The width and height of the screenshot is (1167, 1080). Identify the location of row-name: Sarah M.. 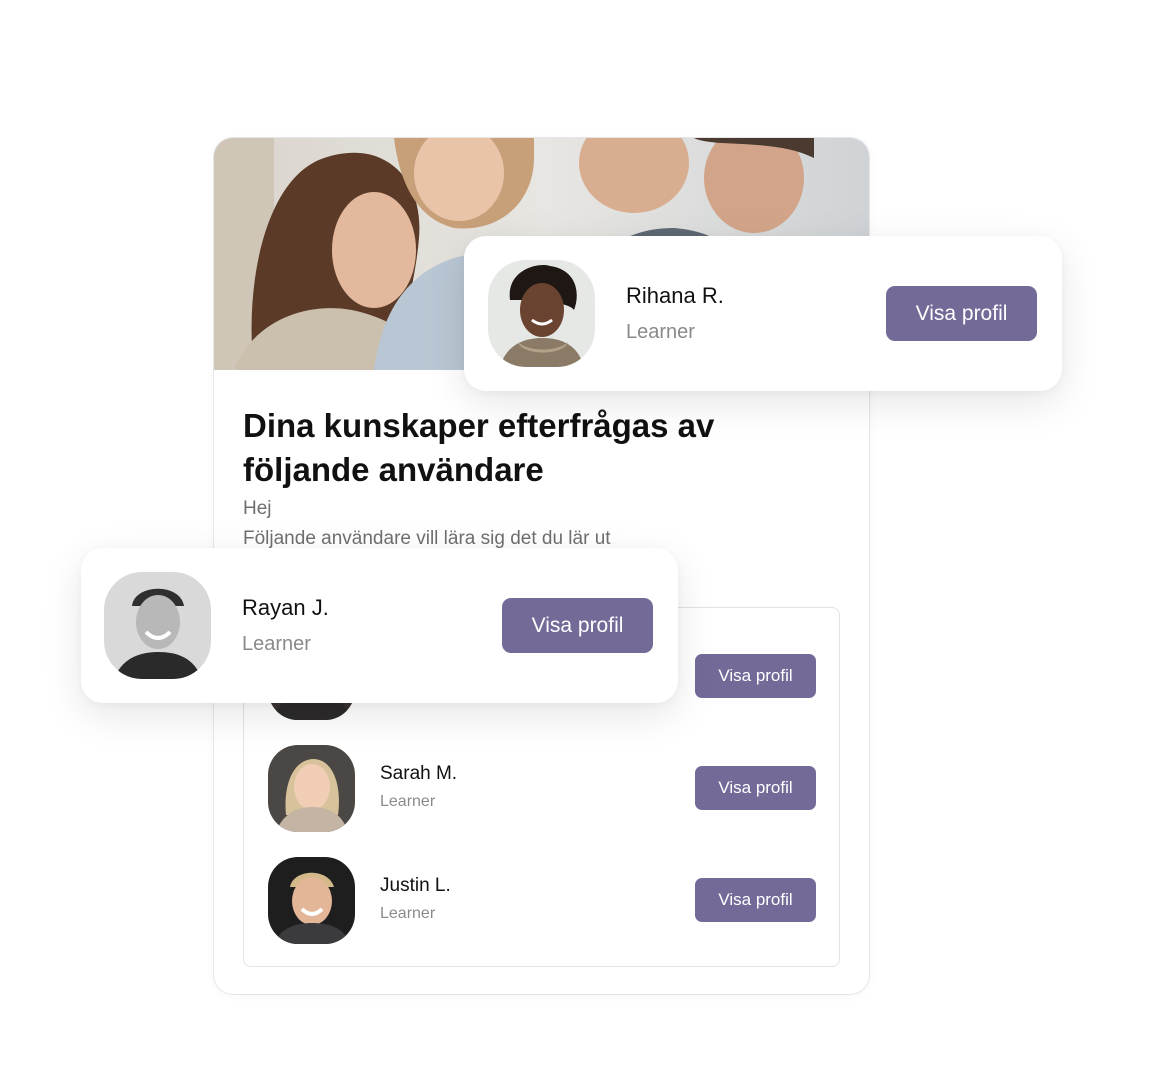
(419, 773).